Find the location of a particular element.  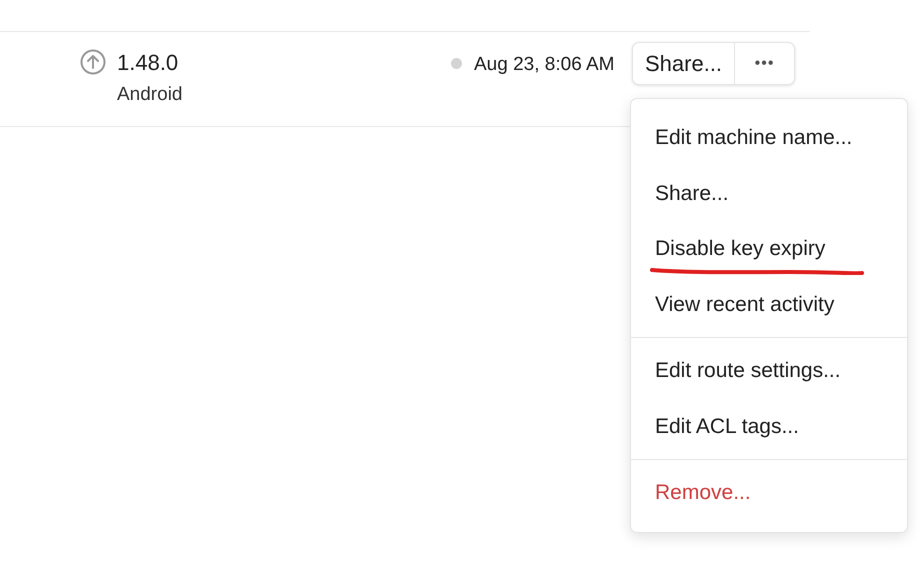

more-button: ••• is located at coordinates (764, 63).